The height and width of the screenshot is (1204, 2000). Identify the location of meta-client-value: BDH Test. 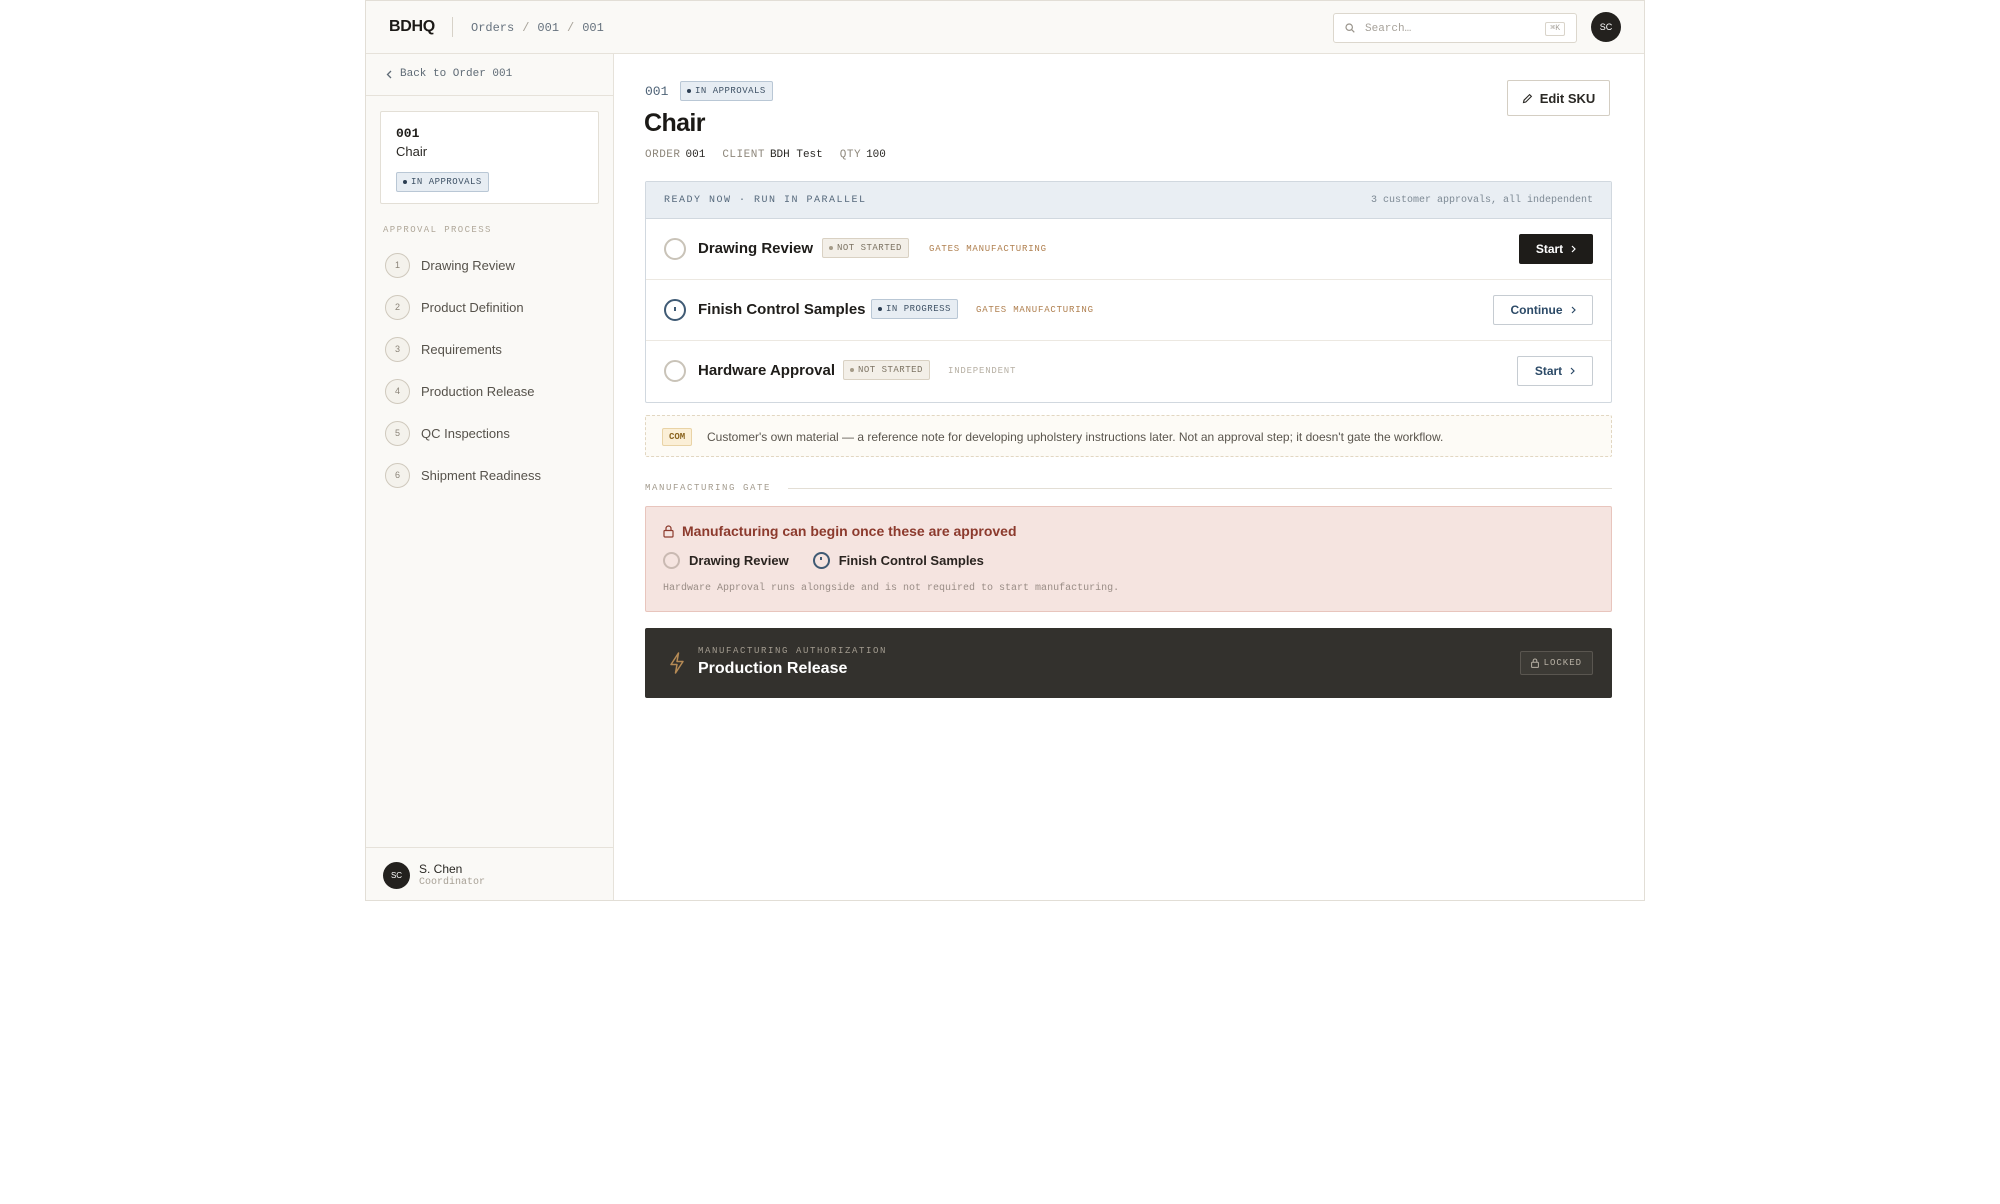
(796, 155).